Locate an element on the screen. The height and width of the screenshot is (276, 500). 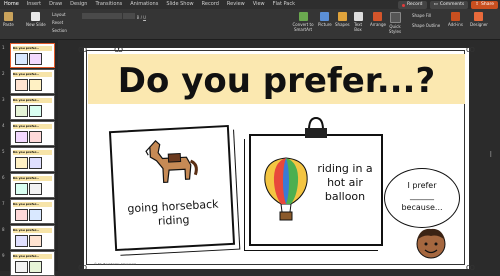
slide-number: 4 is located at coordinates (3, 125).